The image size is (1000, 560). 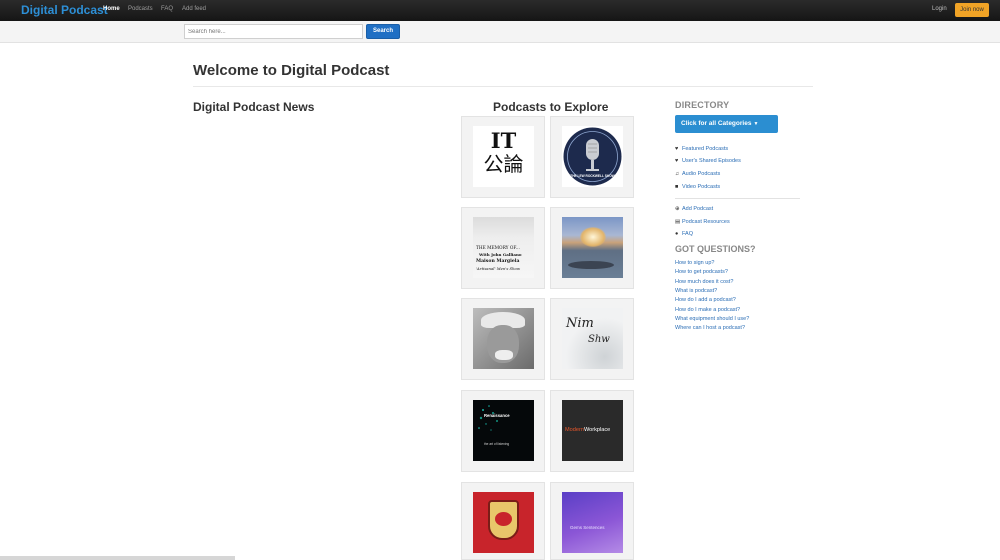 I want to click on question-link: Where can I host a podcast?, so click(x=710, y=328).